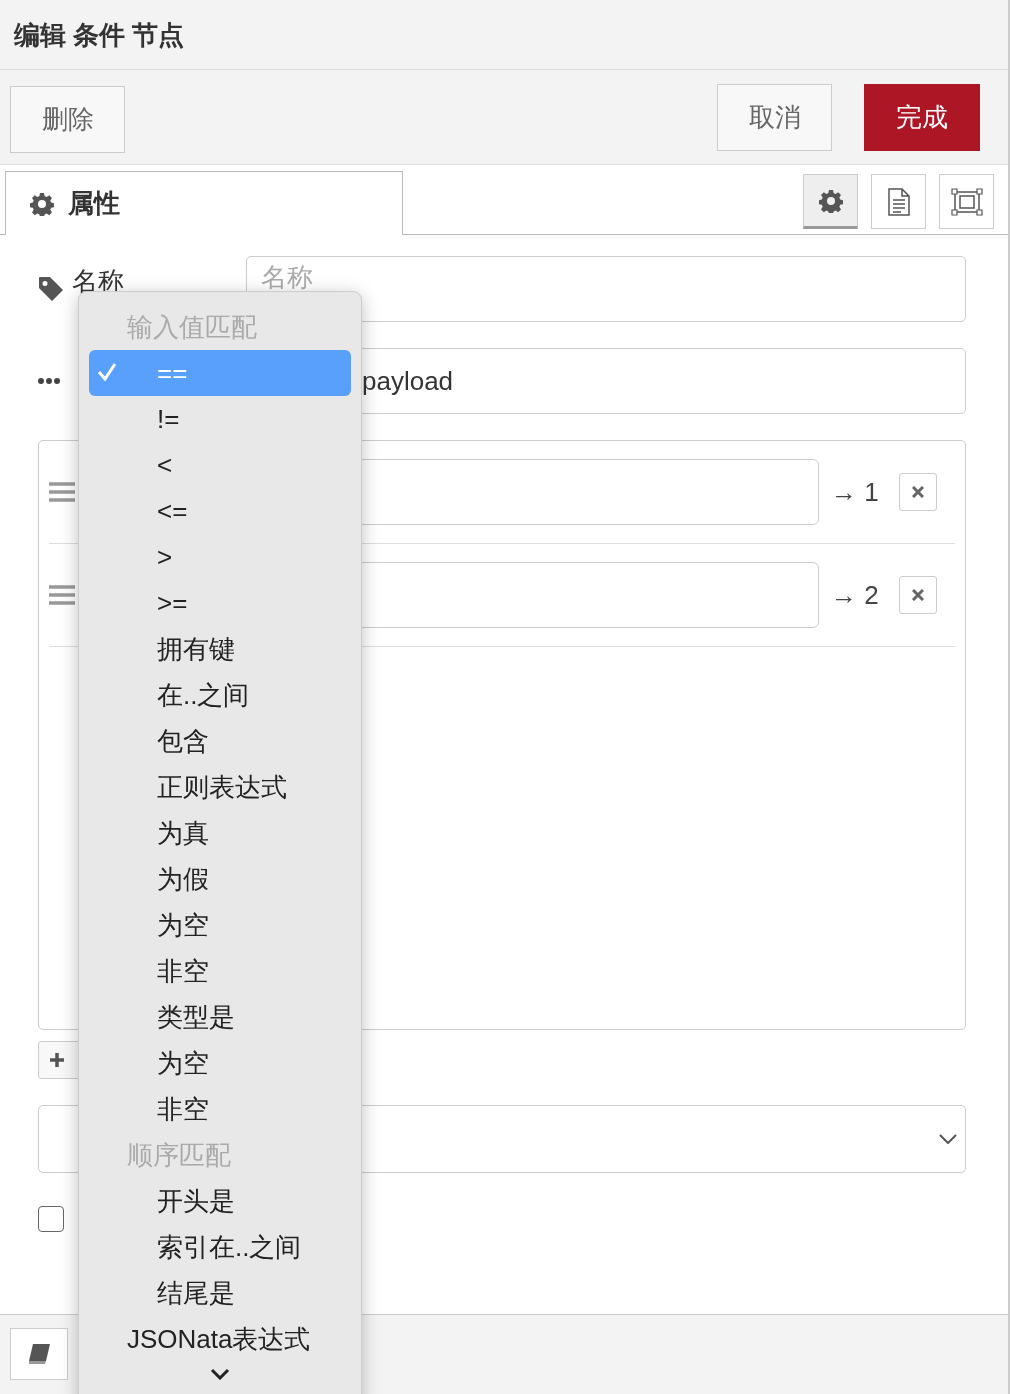 The image size is (1010, 1394). Describe the element at coordinates (855, 595) in the screenshot. I see `output-label: → 2` at that location.